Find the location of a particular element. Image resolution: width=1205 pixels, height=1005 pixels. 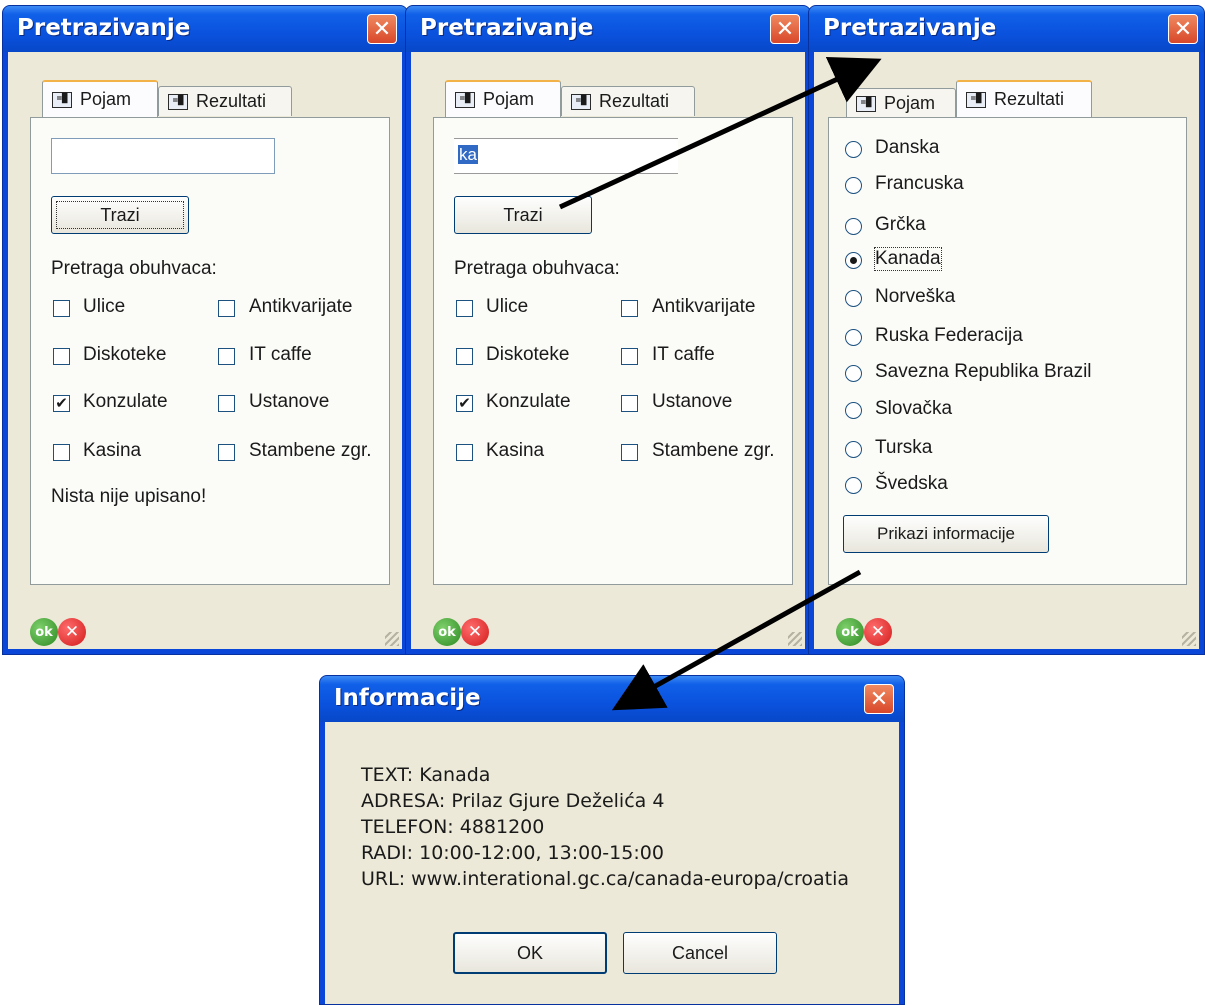

radio-ruska-federacija is located at coordinates (853, 337).